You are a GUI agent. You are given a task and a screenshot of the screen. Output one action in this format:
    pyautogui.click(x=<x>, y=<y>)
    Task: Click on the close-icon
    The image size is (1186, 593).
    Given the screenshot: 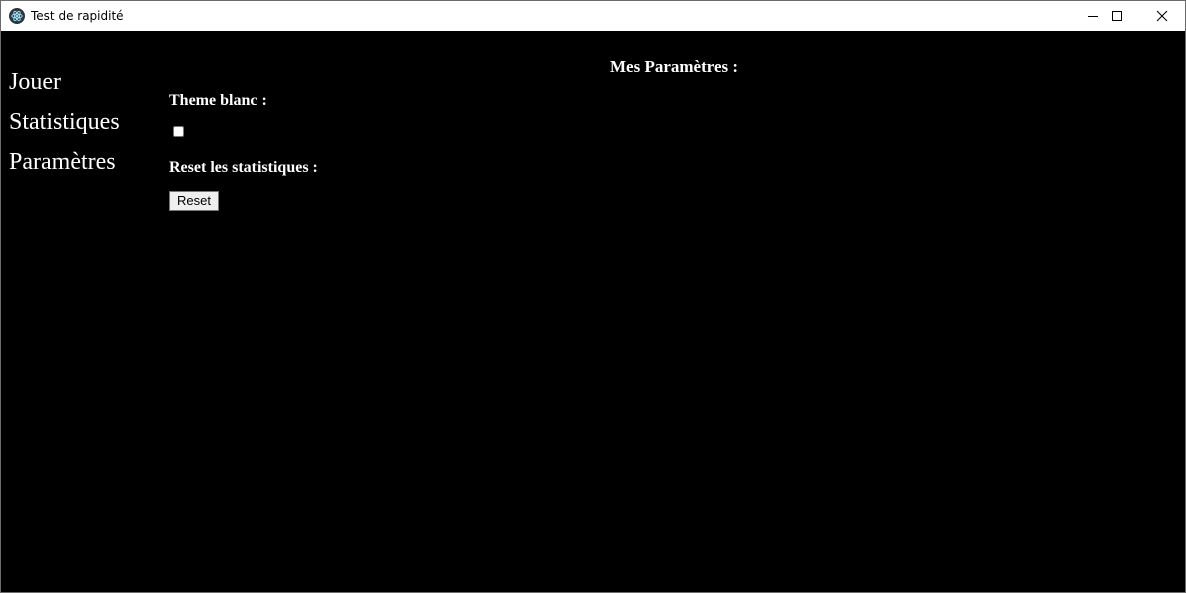 What is the action you would take?
    pyautogui.click(x=1162, y=16)
    